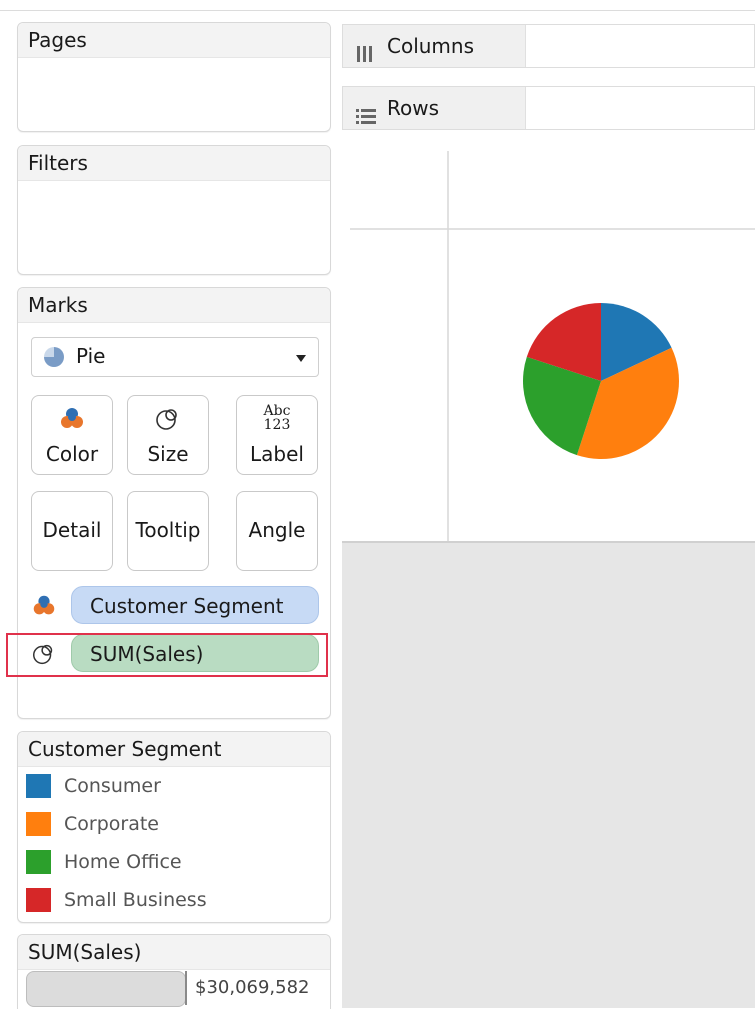  Describe the element at coordinates (72, 454) in the screenshot. I see `color-button-label: Color` at that location.